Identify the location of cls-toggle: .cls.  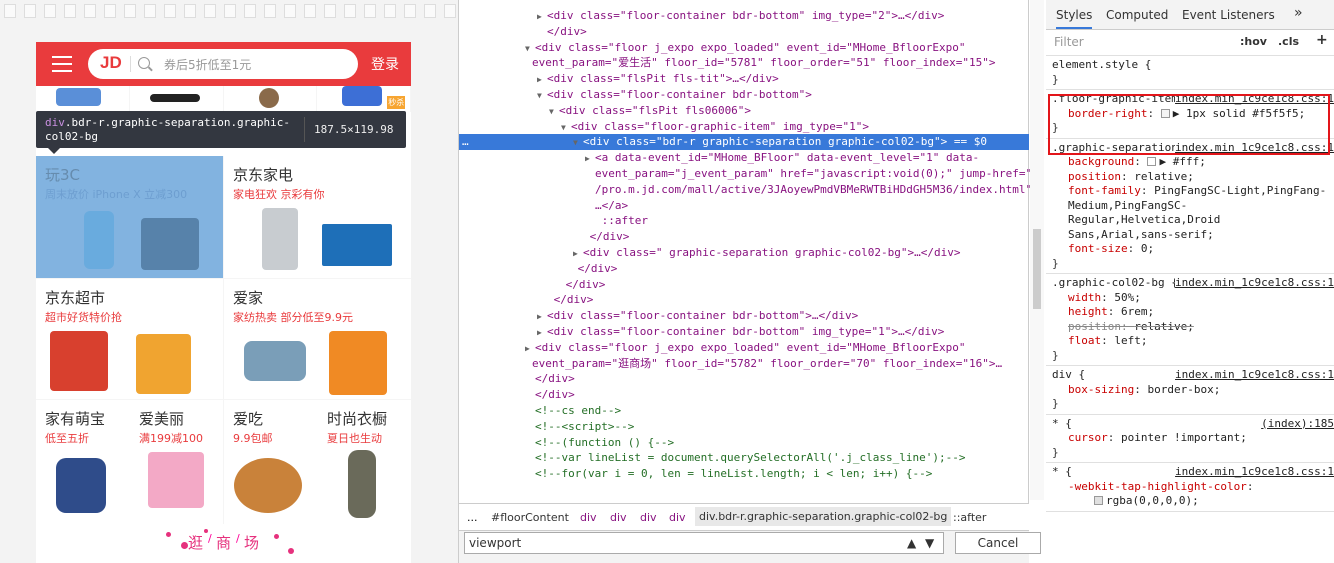
(1288, 41).